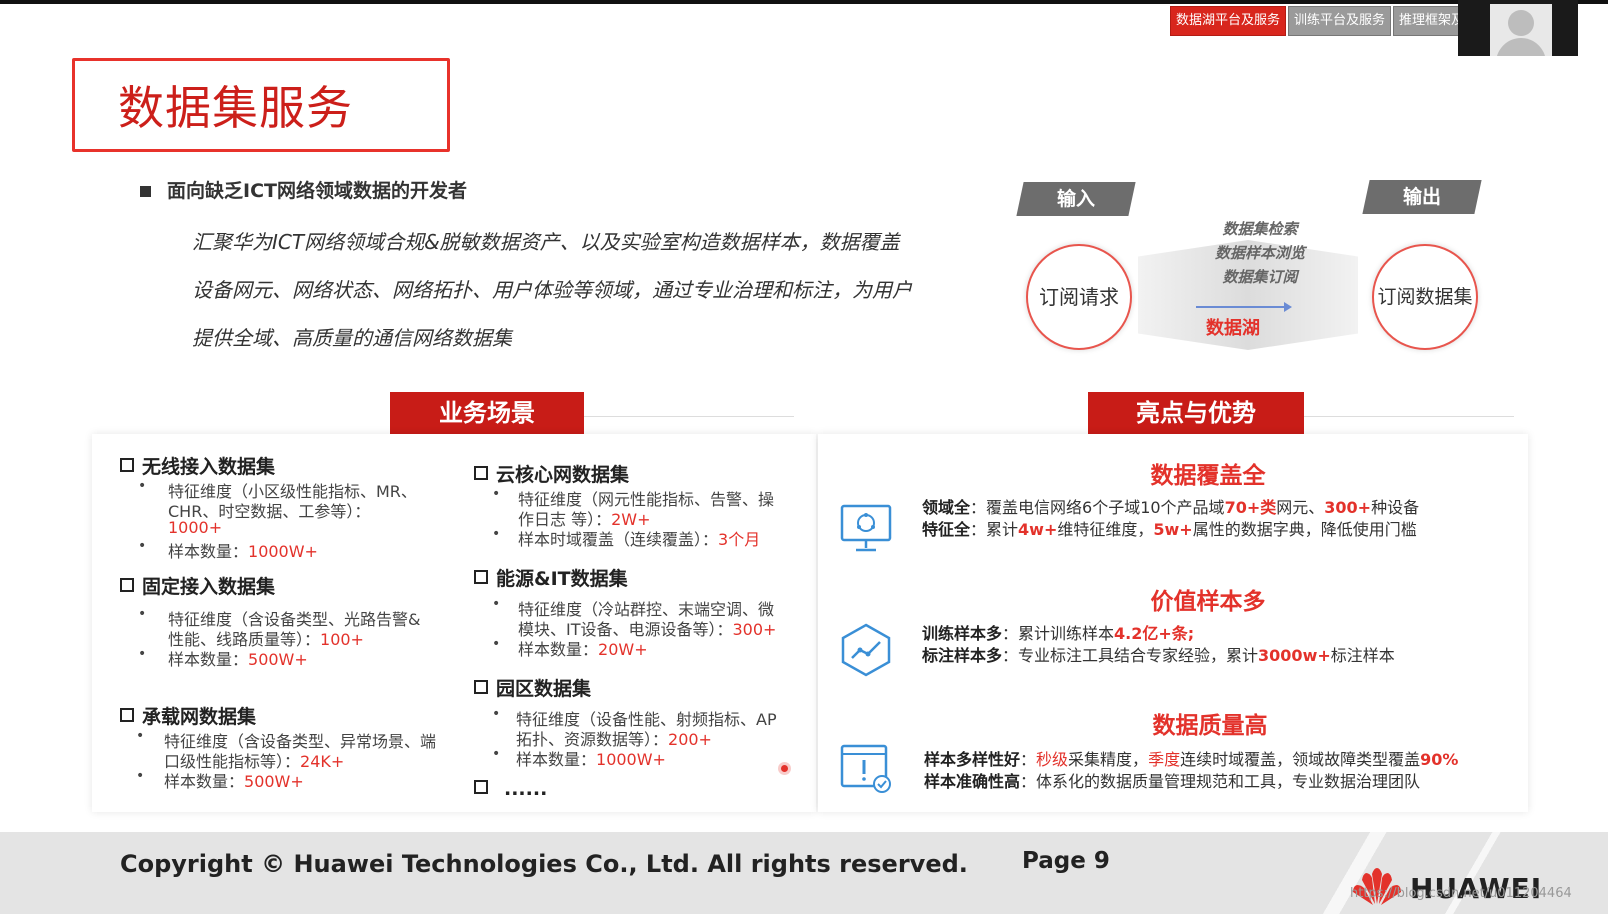  Describe the element at coordinates (551, 577) in the screenshot. I see `dataset-energy-title: 能源&IT数据集` at that location.